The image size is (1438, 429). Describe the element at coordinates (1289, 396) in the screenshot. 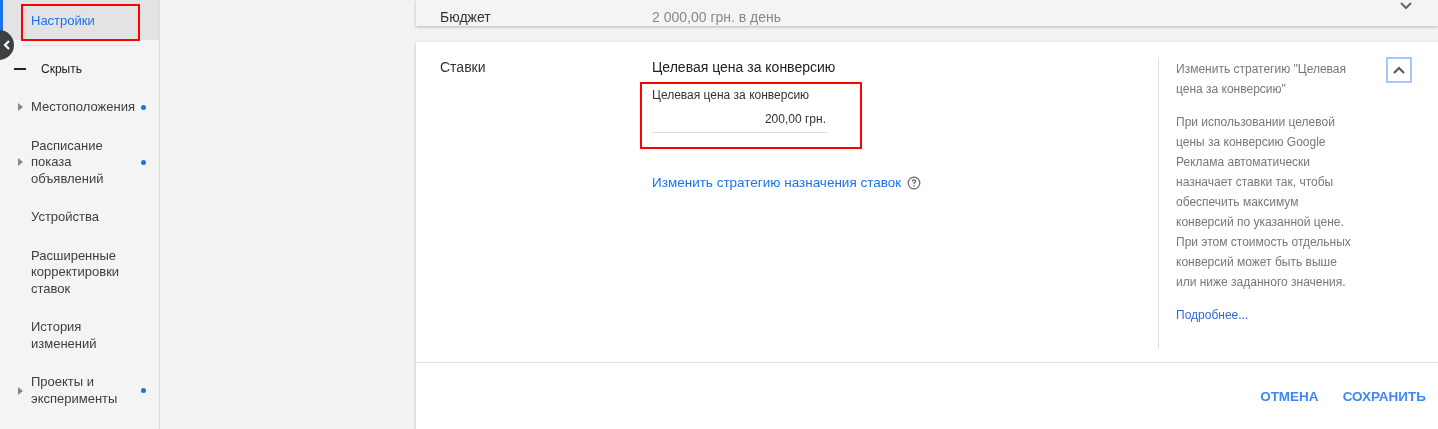

I see `footer-button: ОТМЕНА` at that location.